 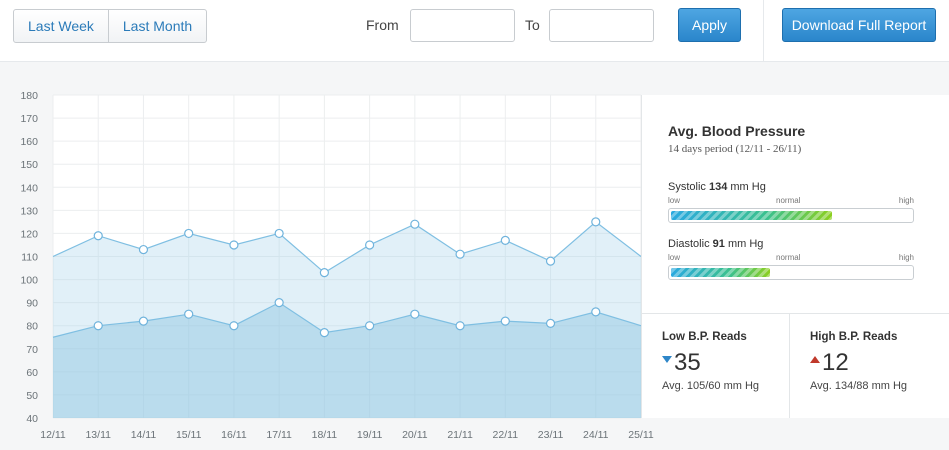 What do you see at coordinates (667, 359) in the screenshot?
I see `arrow-down-icon` at bounding box center [667, 359].